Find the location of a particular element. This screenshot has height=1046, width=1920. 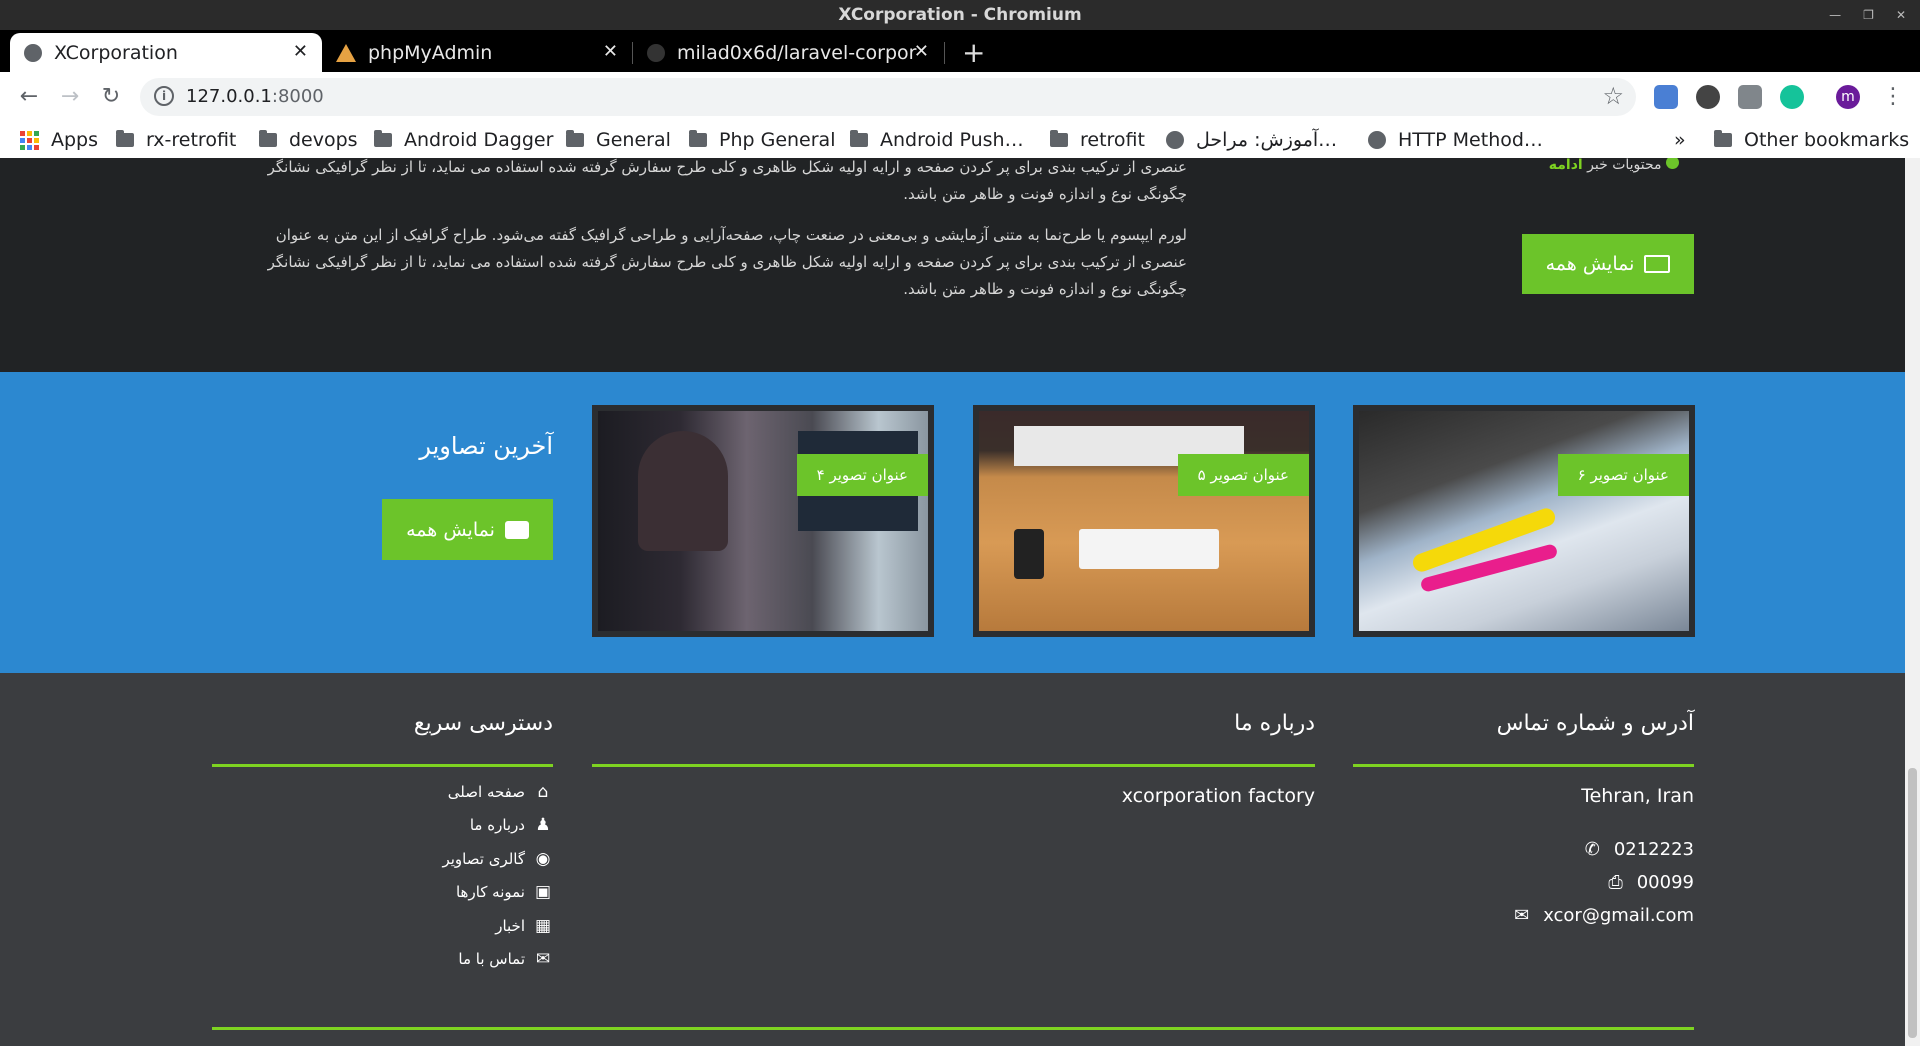

quick-link-news: ▦ اخبار is located at coordinates (524, 926).